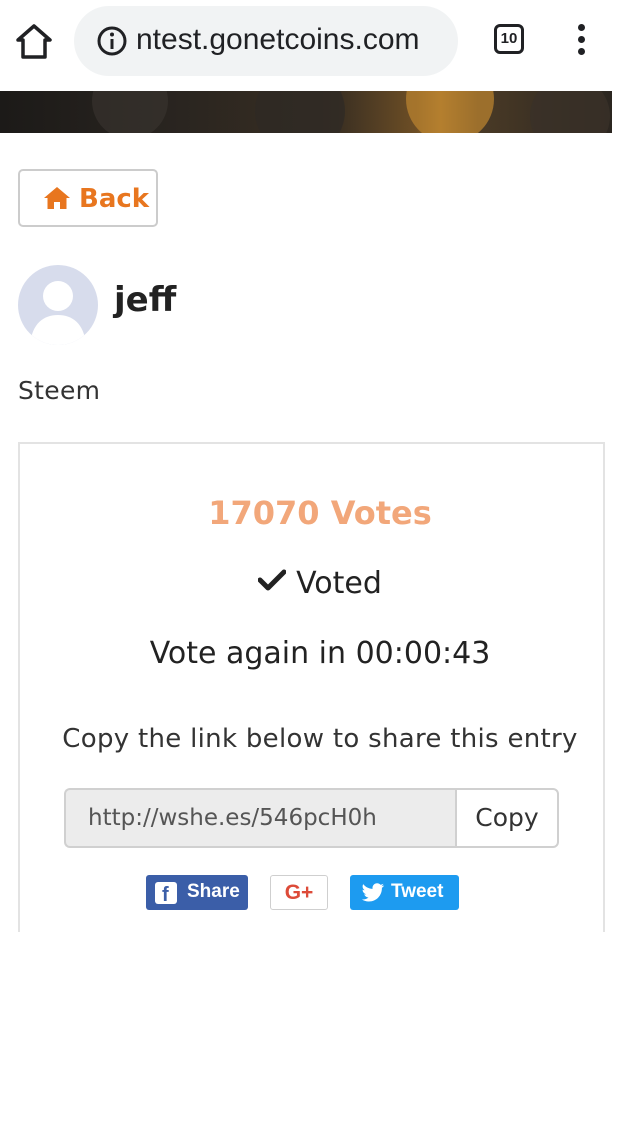 The height and width of the screenshot is (1138, 640). What do you see at coordinates (58, 305) in the screenshot?
I see `avatar` at bounding box center [58, 305].